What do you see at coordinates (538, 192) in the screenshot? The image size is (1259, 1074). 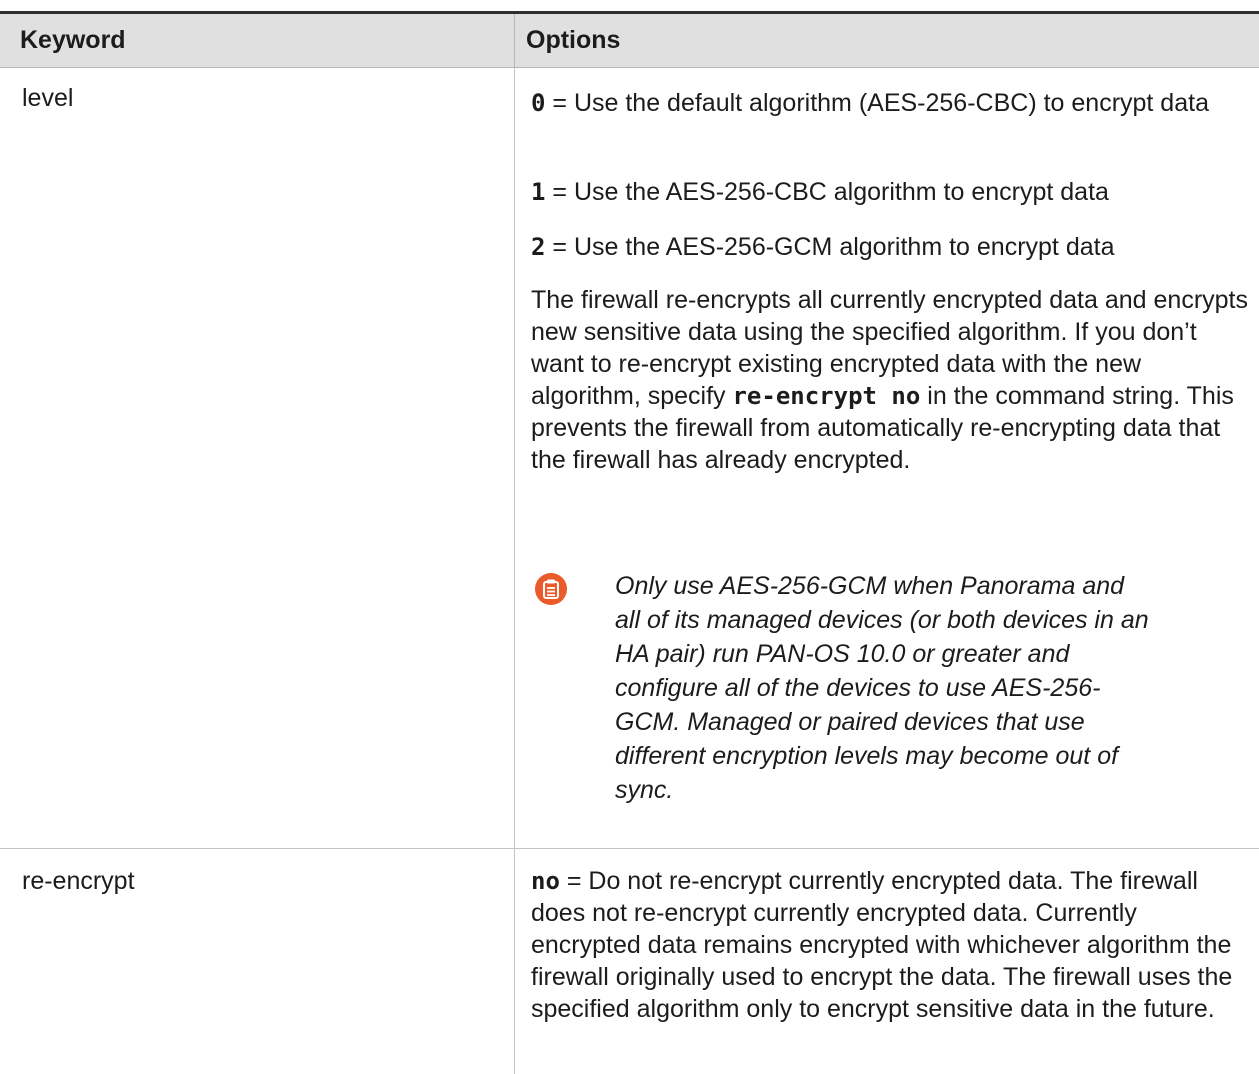 I see `option-code: 1` at bounding box center [538, 192].